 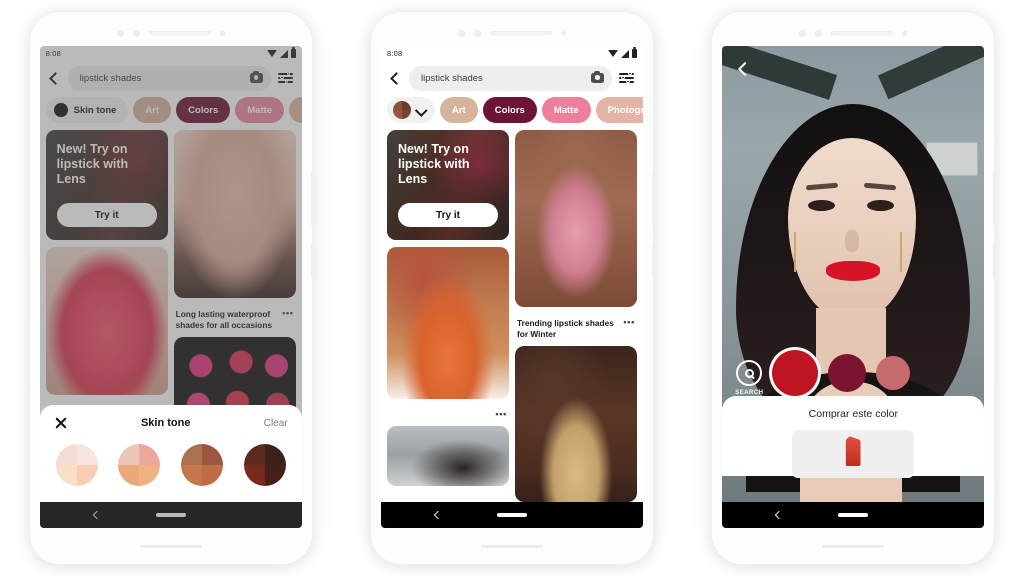 I want to click on feed-card-lipstick-apply, so click(x=234, y=214).